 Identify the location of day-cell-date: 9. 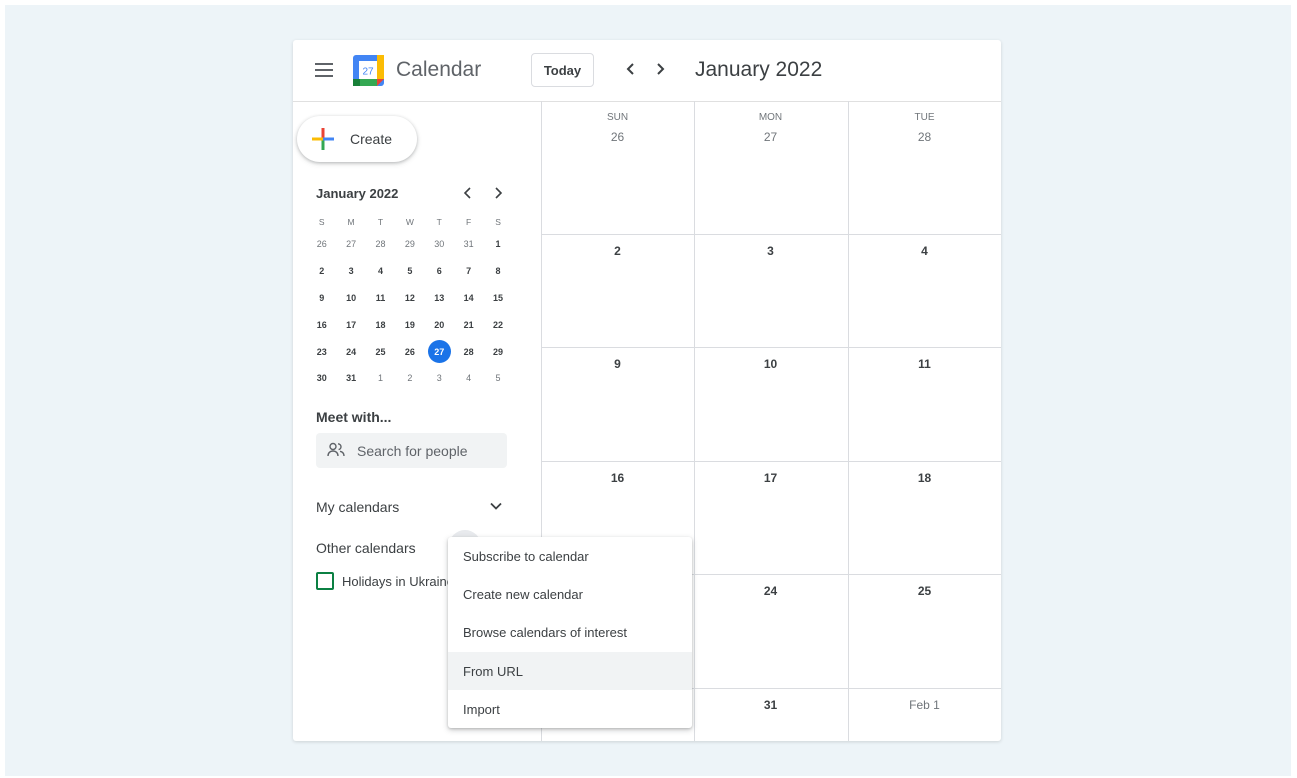
(617, 364).